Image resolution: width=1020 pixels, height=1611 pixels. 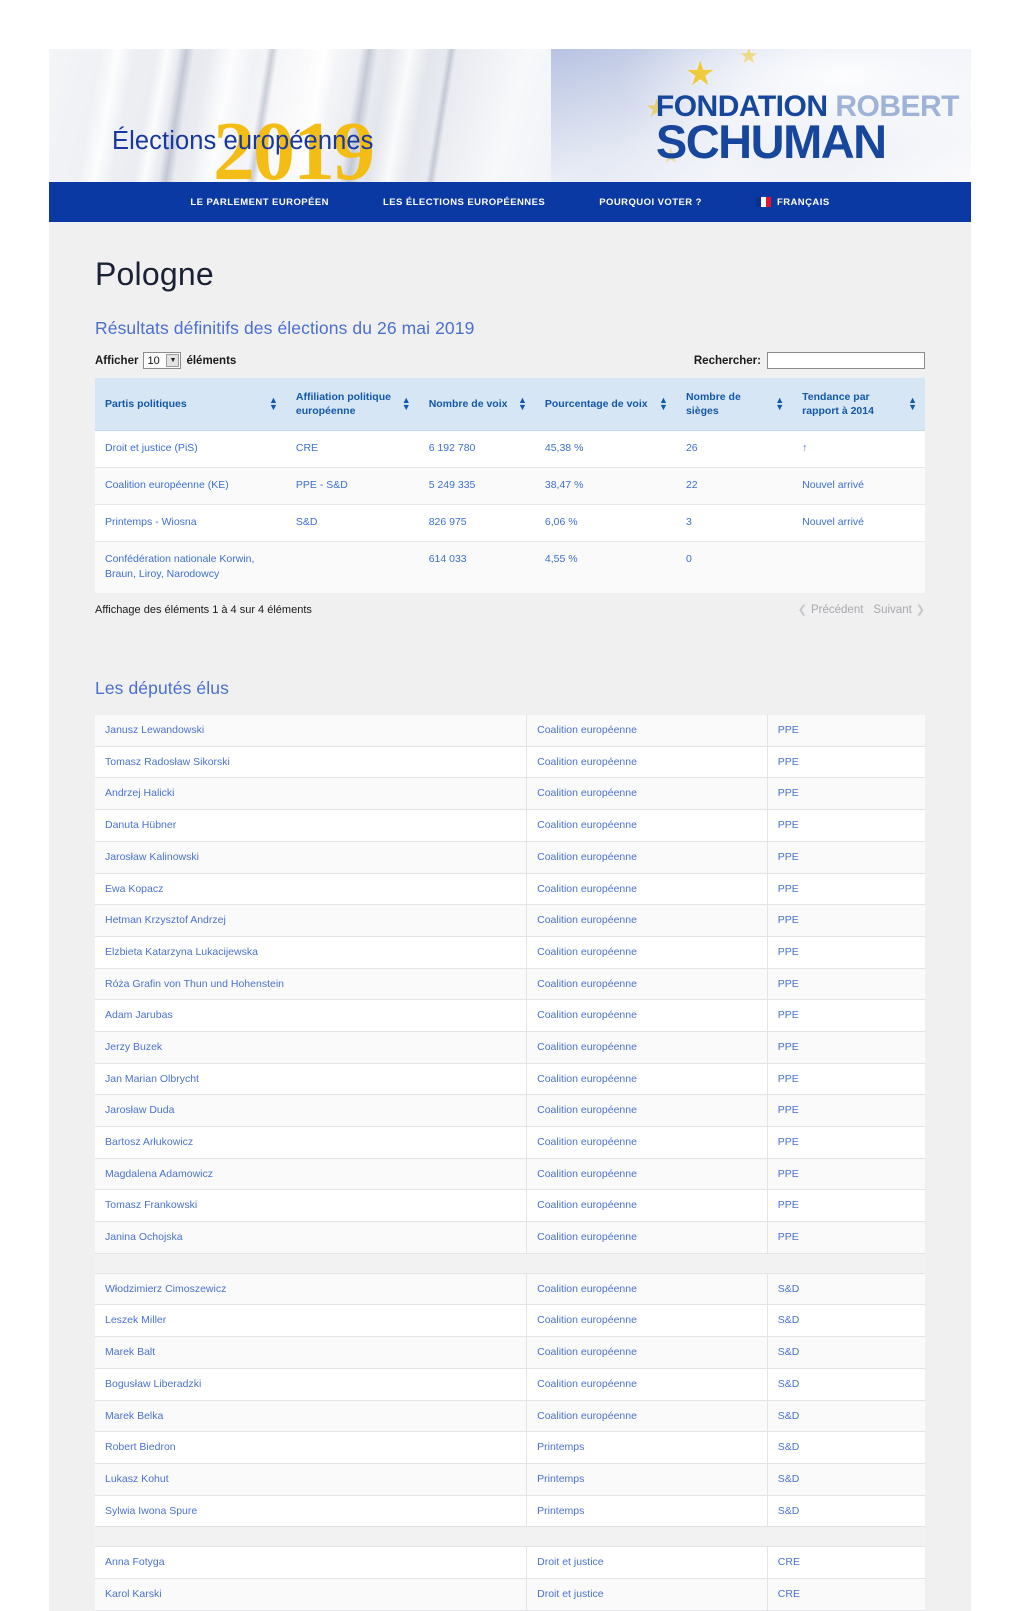 I want to click on cell-pourcentage: 45,38 %, so click(x=605, y=449).